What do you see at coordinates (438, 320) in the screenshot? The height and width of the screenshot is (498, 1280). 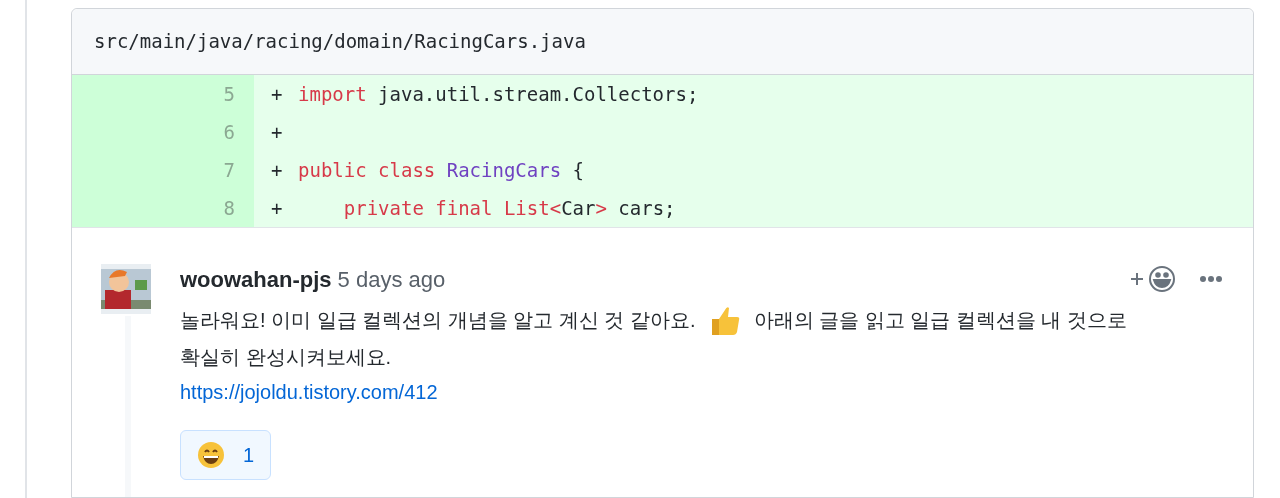 I see `comment-text: 놀라워요! 이미 일급 컬렉션의 개념을 알고 계신 것 같아요.` at bounding box center [438, 320].